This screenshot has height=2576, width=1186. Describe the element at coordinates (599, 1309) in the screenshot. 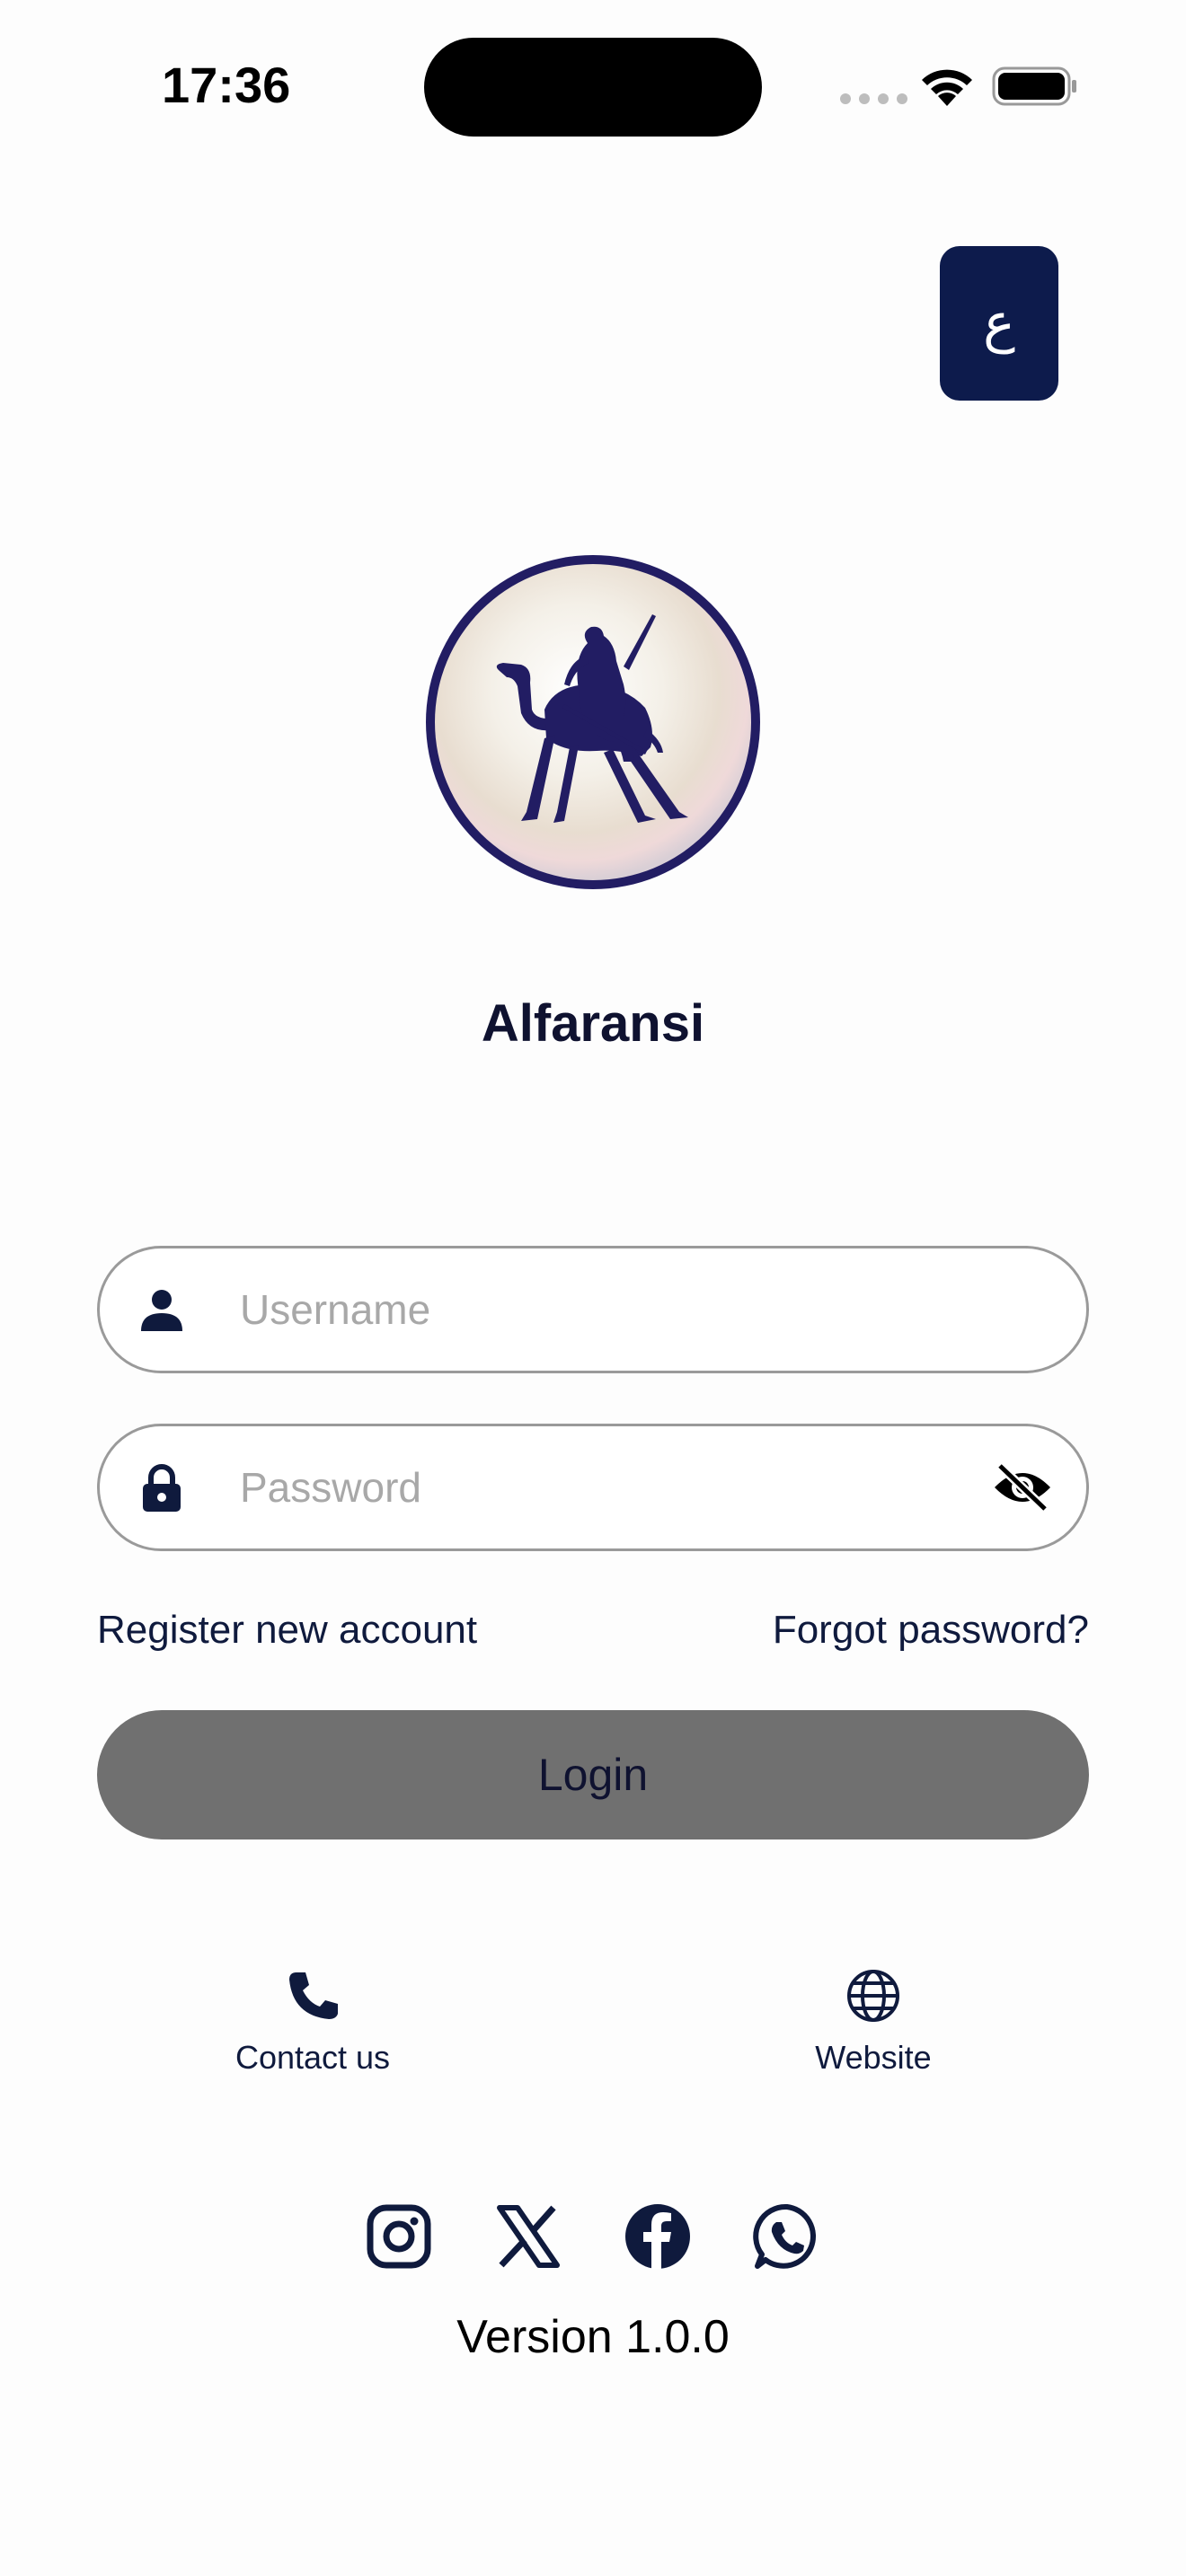

I see `username-input` at that location.